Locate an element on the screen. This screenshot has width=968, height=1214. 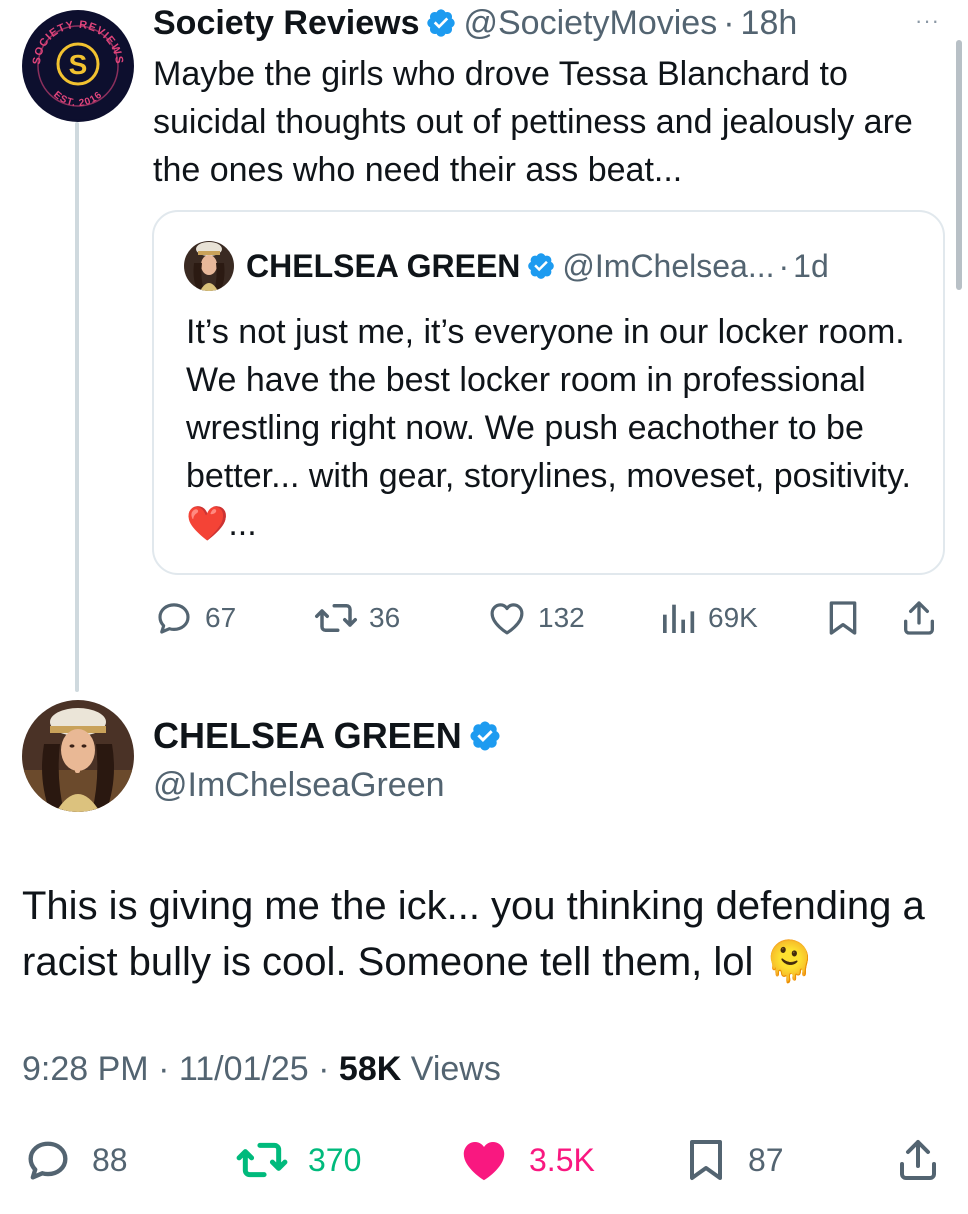
reply-tweet-header: CHELSEA GREEN @ImChelseaGreen is located at coordinates (330, 758).